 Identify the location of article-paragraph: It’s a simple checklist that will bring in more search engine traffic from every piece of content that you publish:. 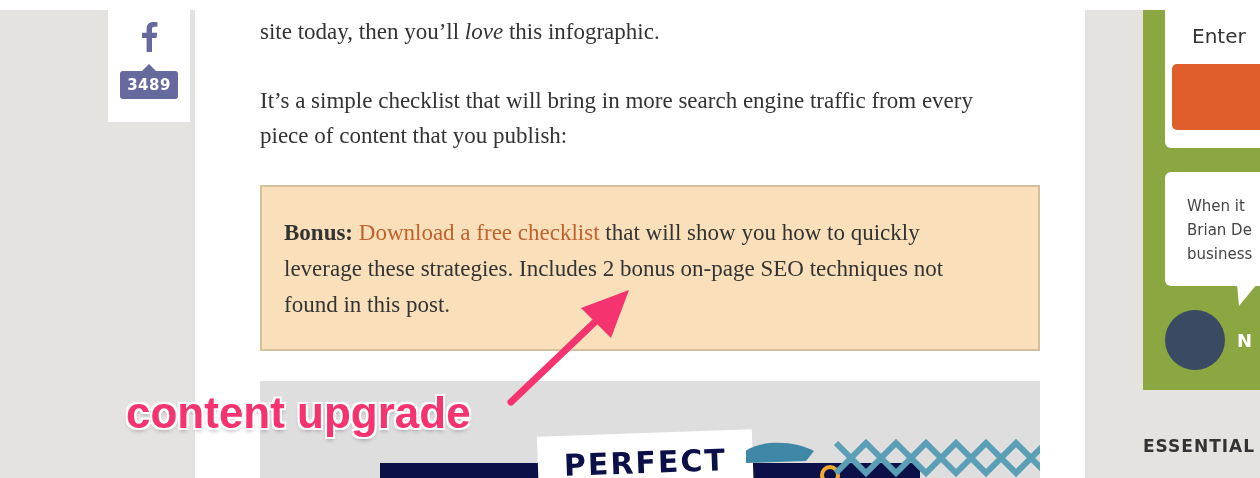
(617, 118).